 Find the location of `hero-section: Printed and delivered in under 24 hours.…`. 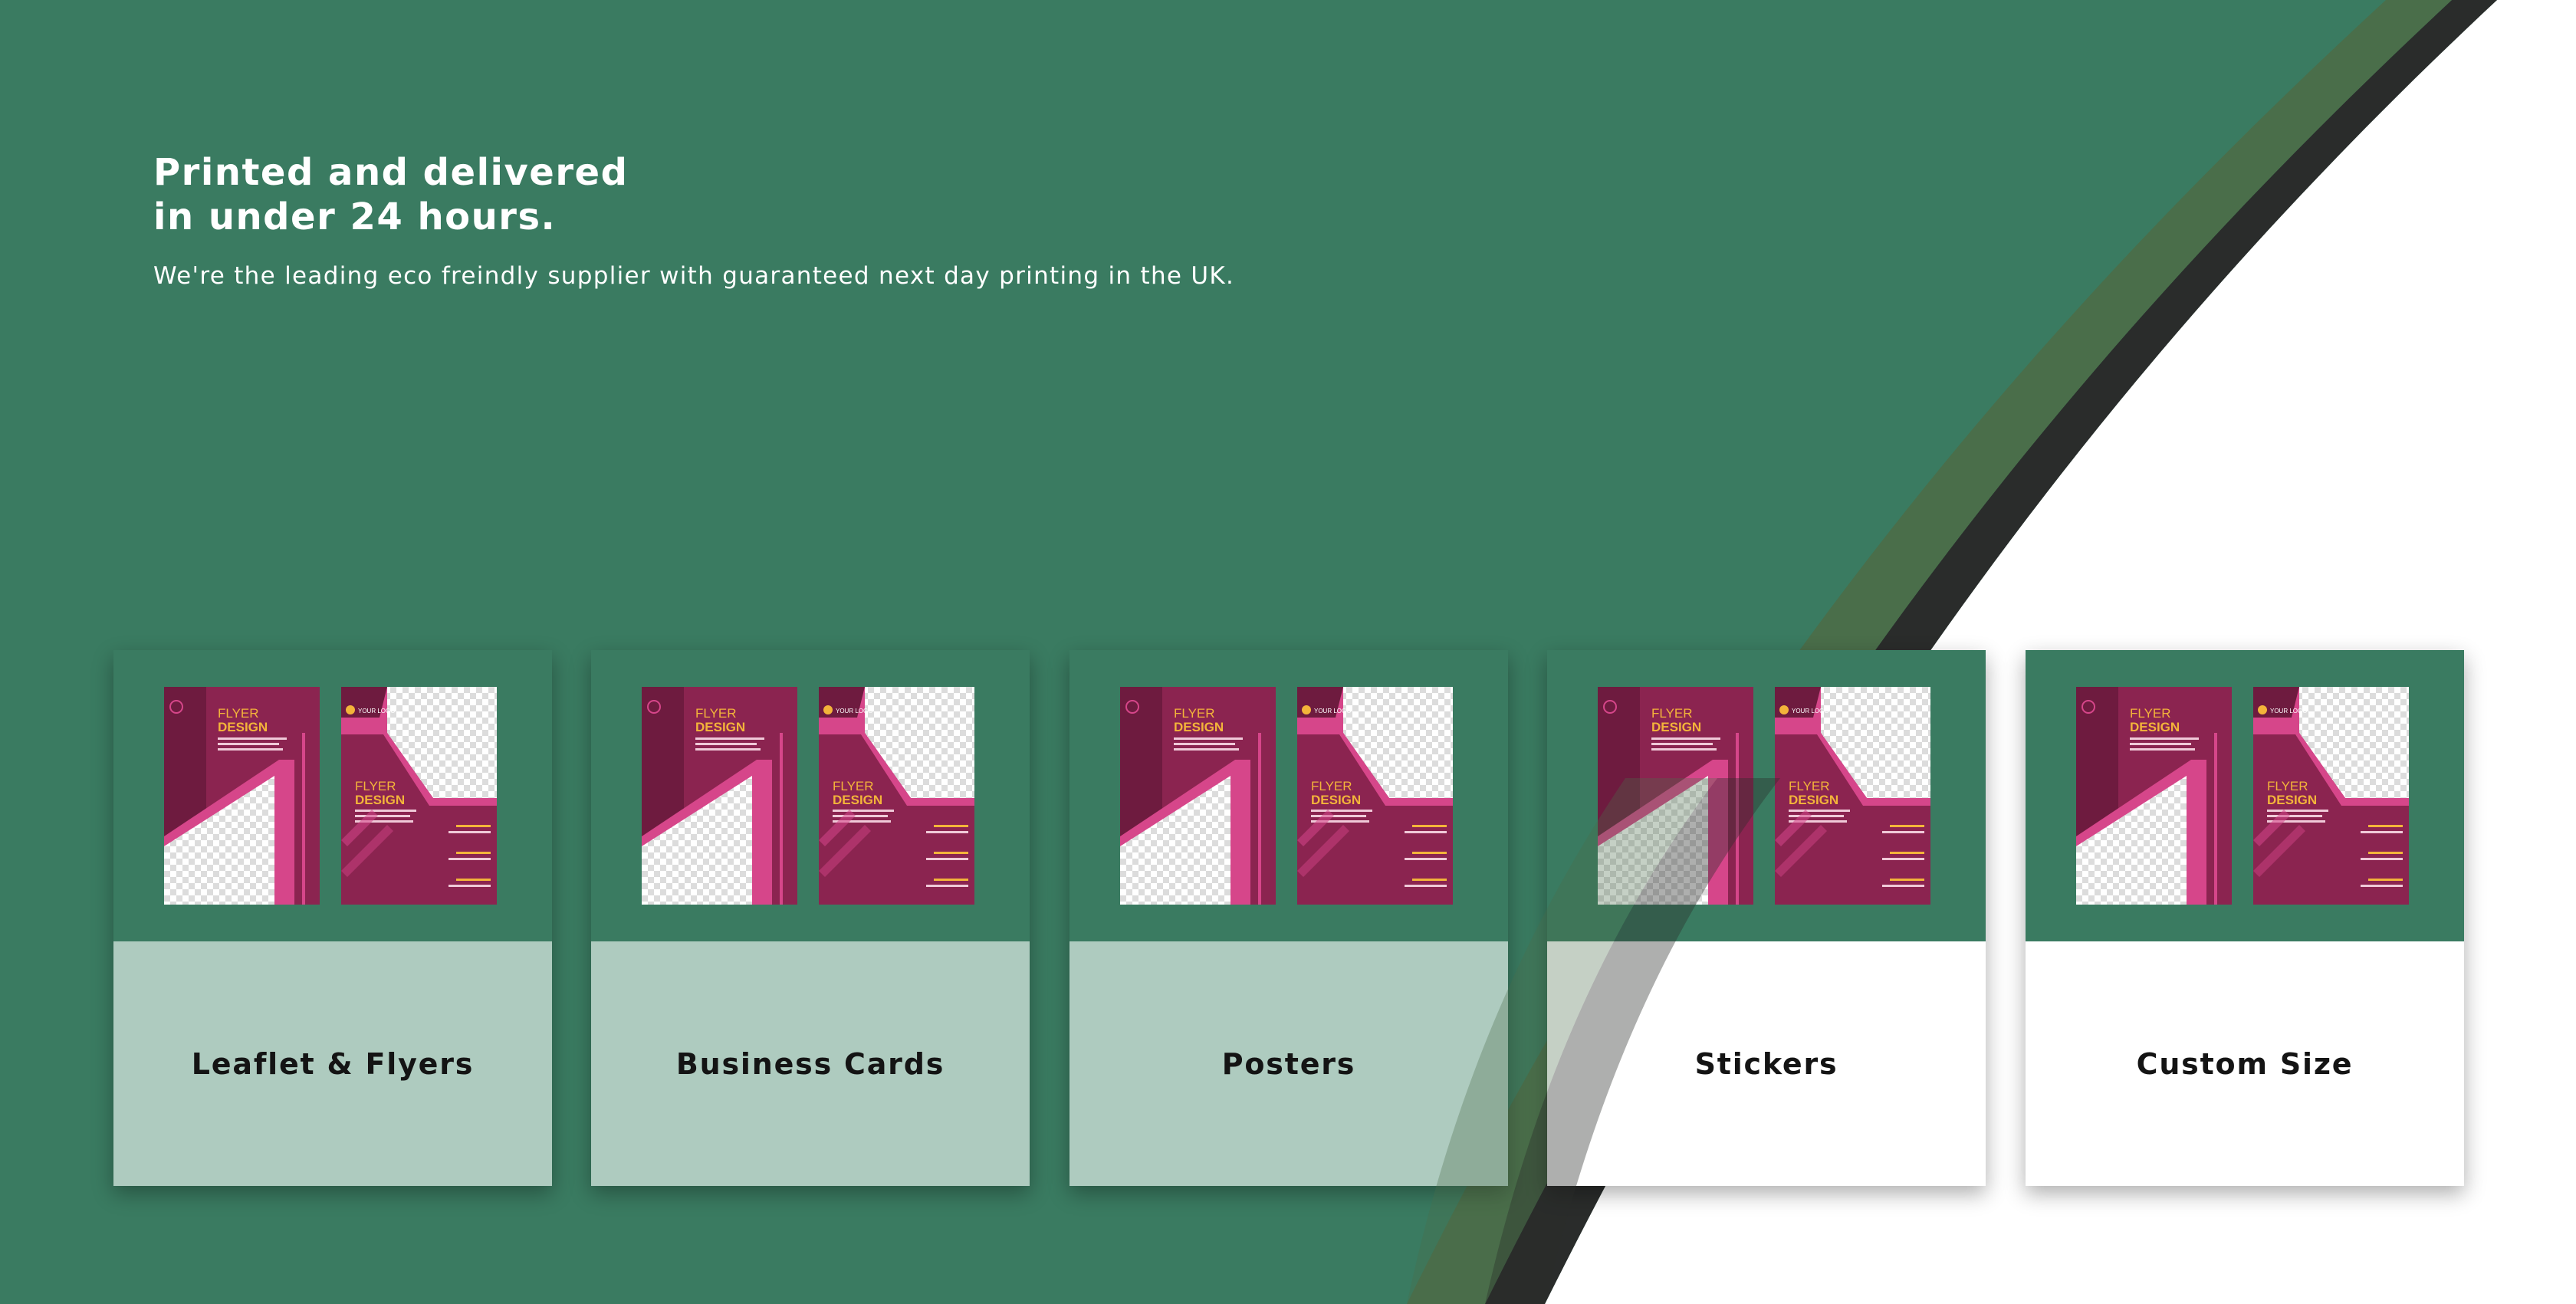

hero-section: Printed and delivered in under 24 hours.… is located at coordinates (694, 220).